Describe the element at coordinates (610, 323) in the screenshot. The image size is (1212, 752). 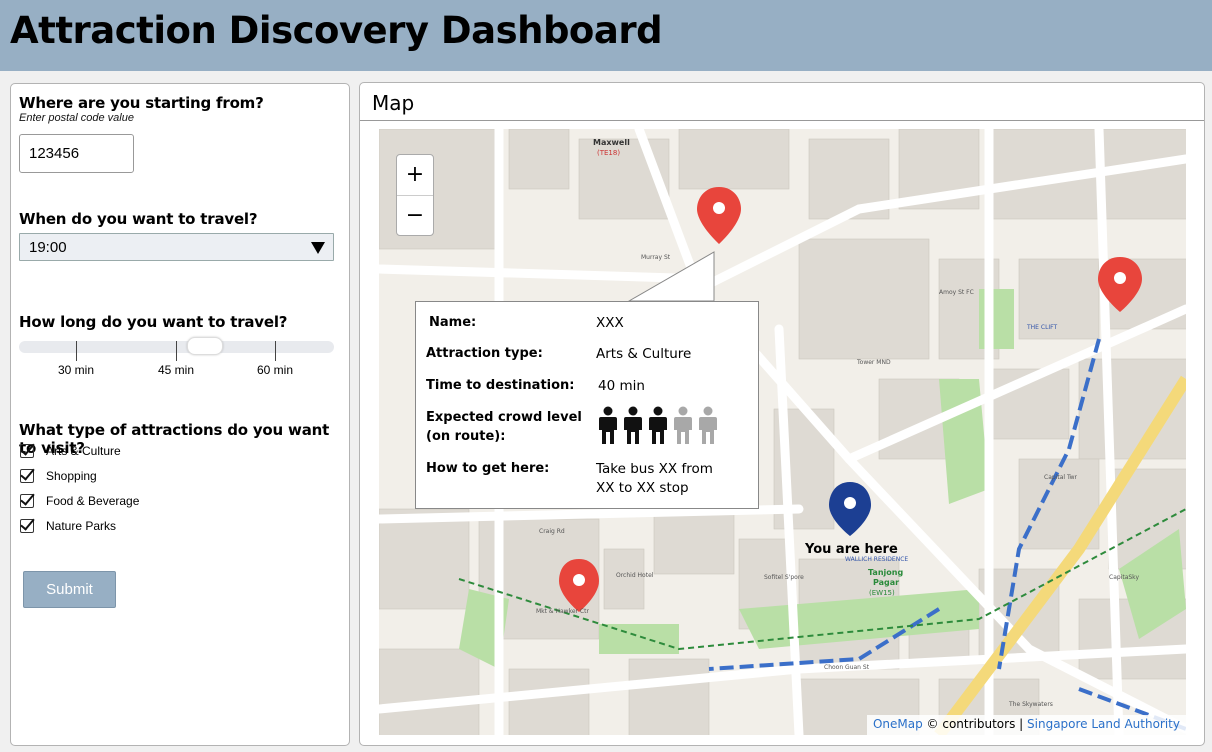
I see `popup-name-value: XXX` at that location.